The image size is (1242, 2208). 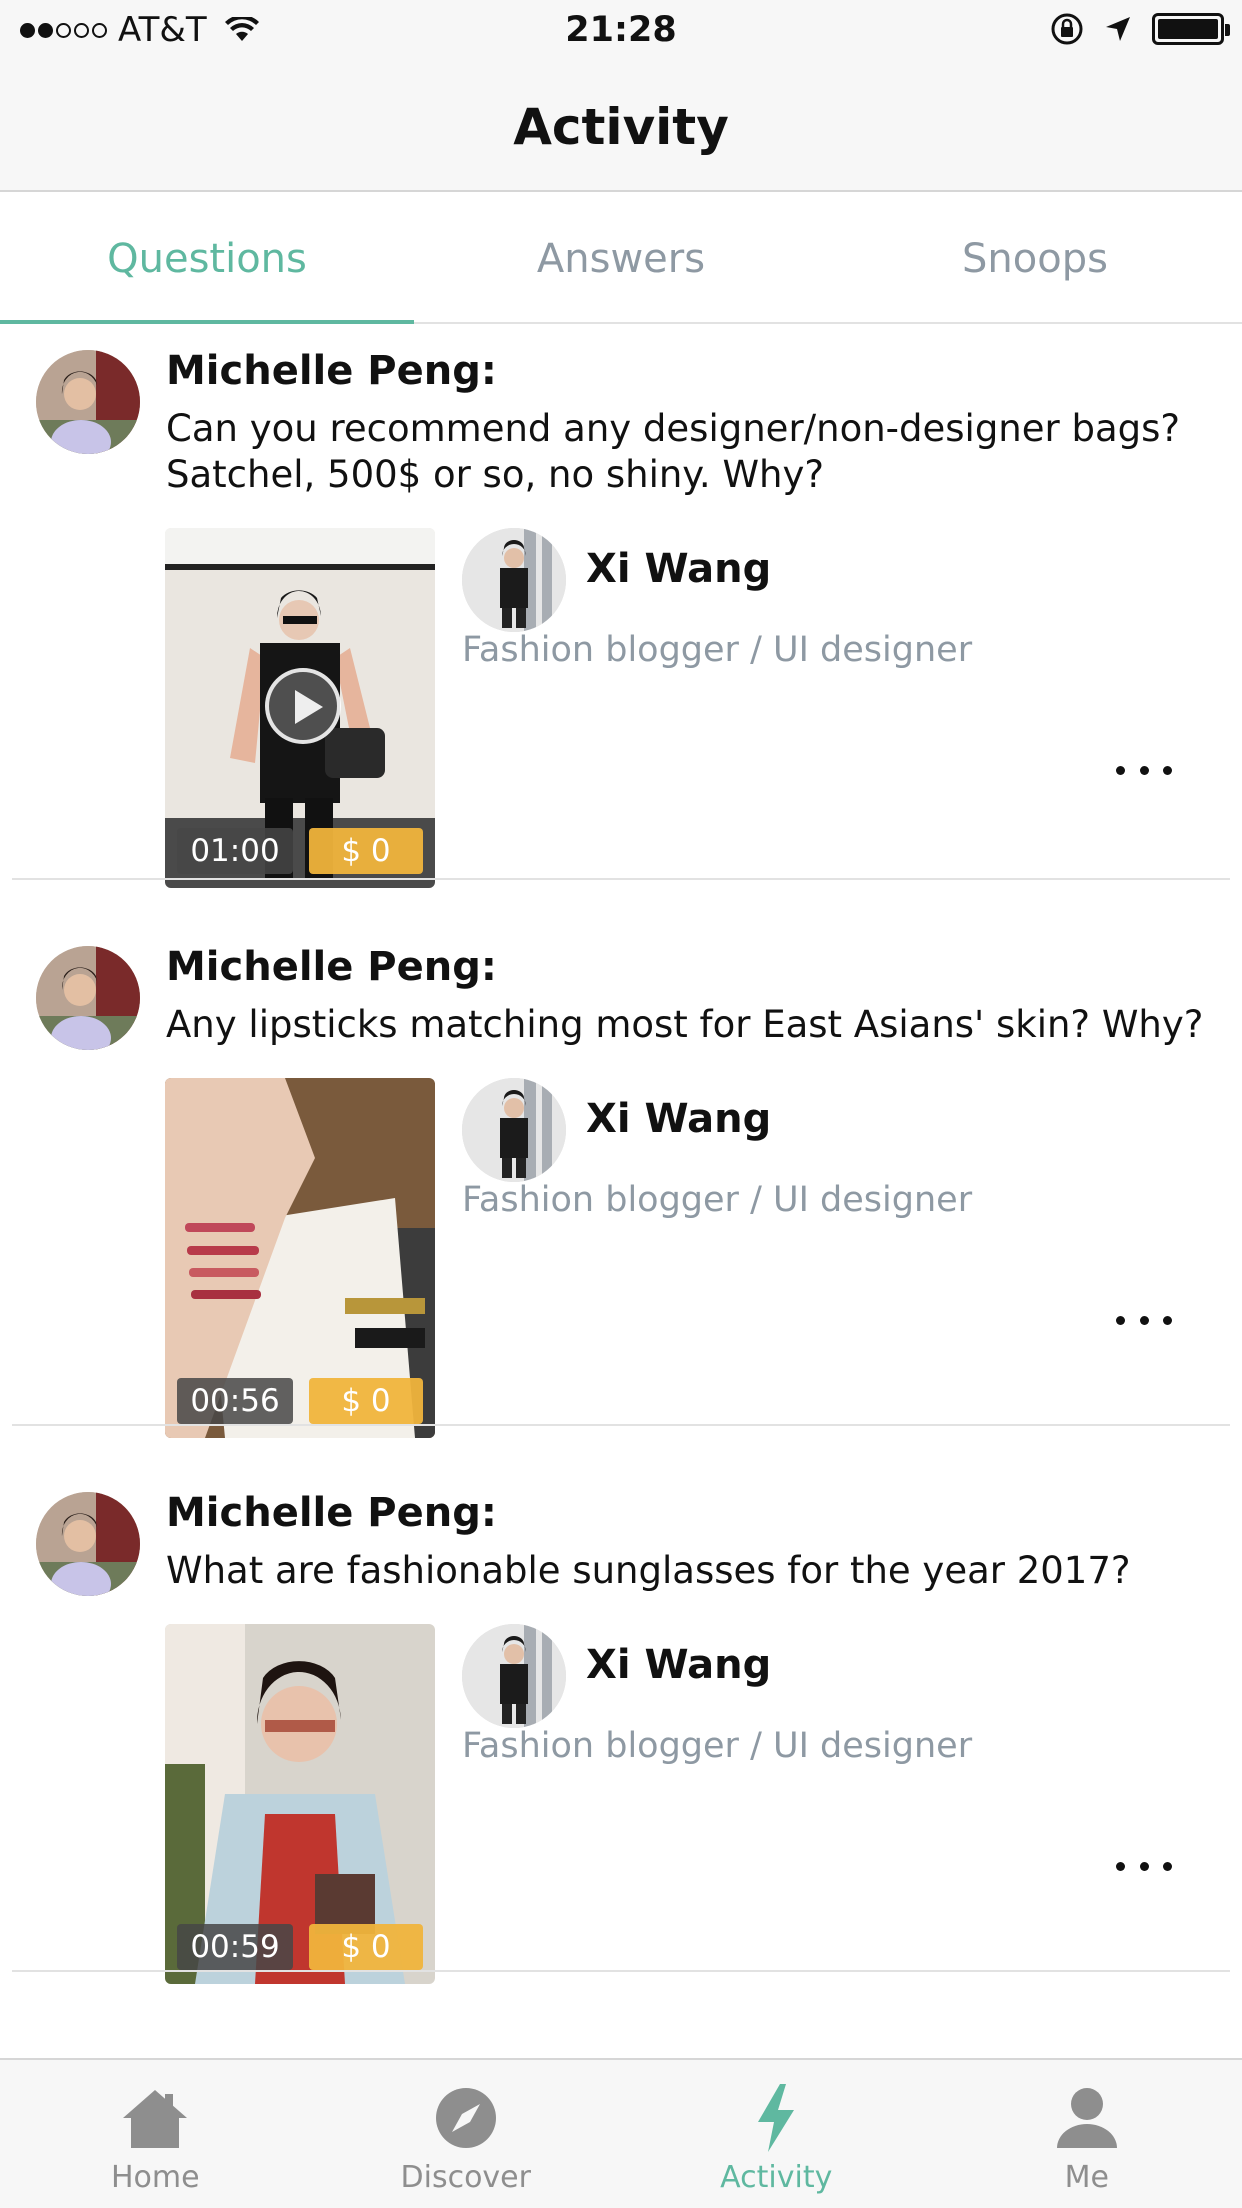 I want to click on segment-tabs: Questions Answers Snoops, so click(x=621, y=259).